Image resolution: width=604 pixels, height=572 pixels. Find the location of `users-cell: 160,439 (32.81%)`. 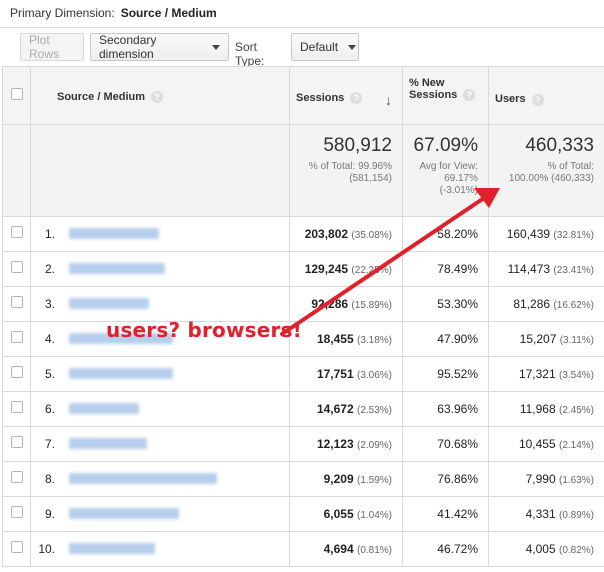

users-cell: 160,439 (32.81%) is located at coordinates (546, 234).